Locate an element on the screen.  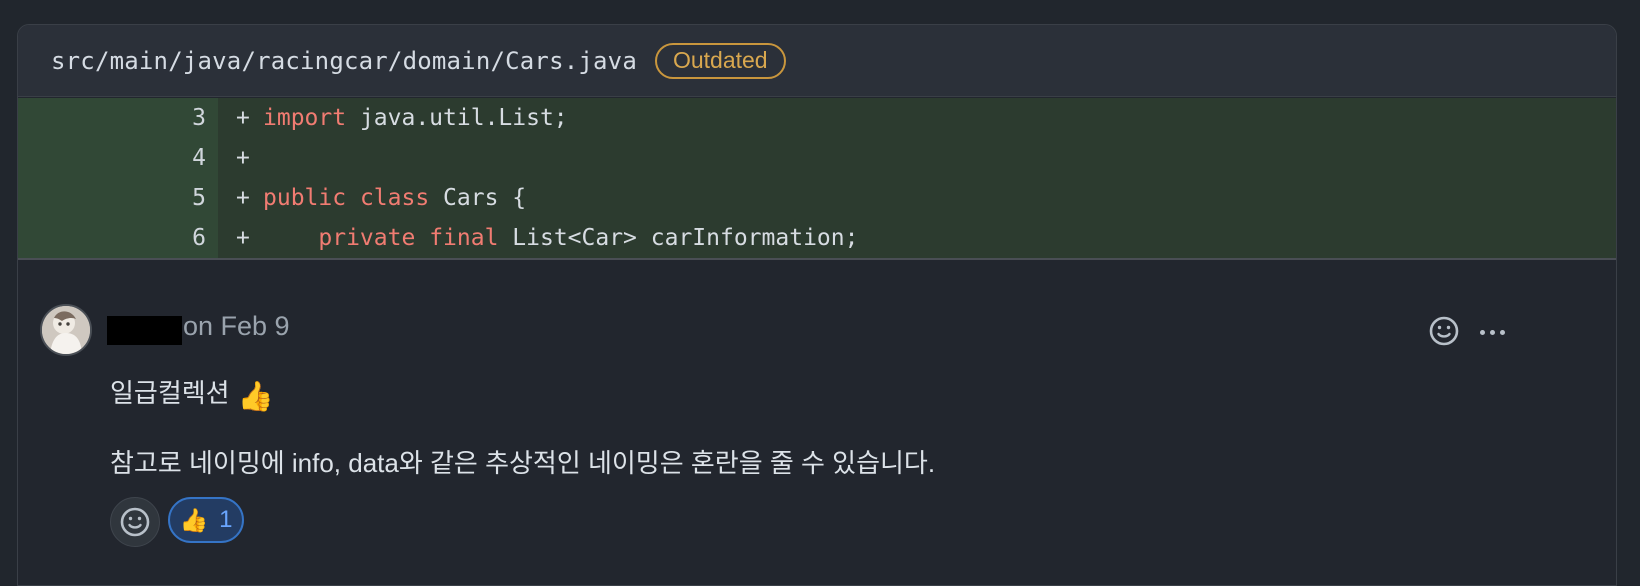
diff-row: 4 + is located at coordinates (817, 158).